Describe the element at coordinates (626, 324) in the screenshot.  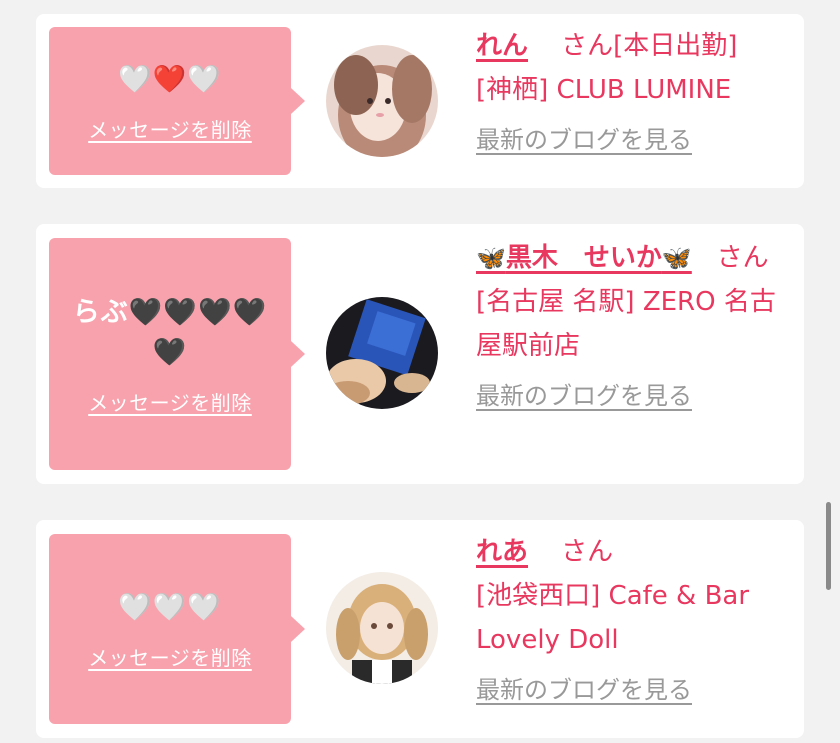
I see `shop-name: [名古屋 名駅] ZERO 名古屋駅前店` at that location.